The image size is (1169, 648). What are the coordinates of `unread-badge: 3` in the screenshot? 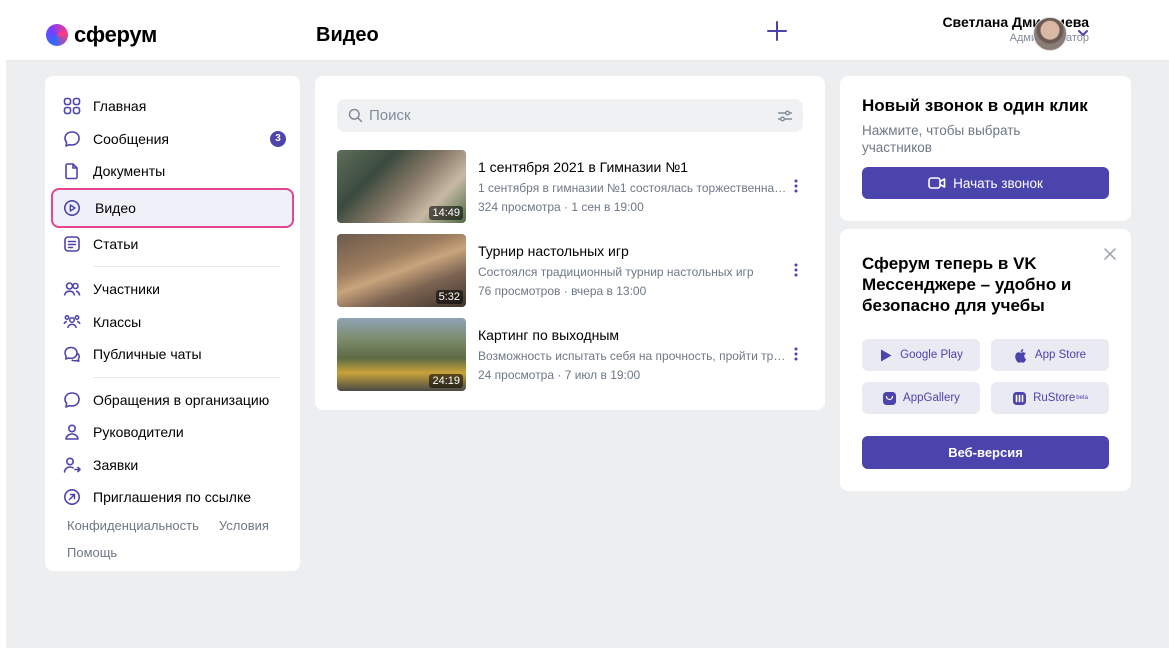 It's located at (278, 138).